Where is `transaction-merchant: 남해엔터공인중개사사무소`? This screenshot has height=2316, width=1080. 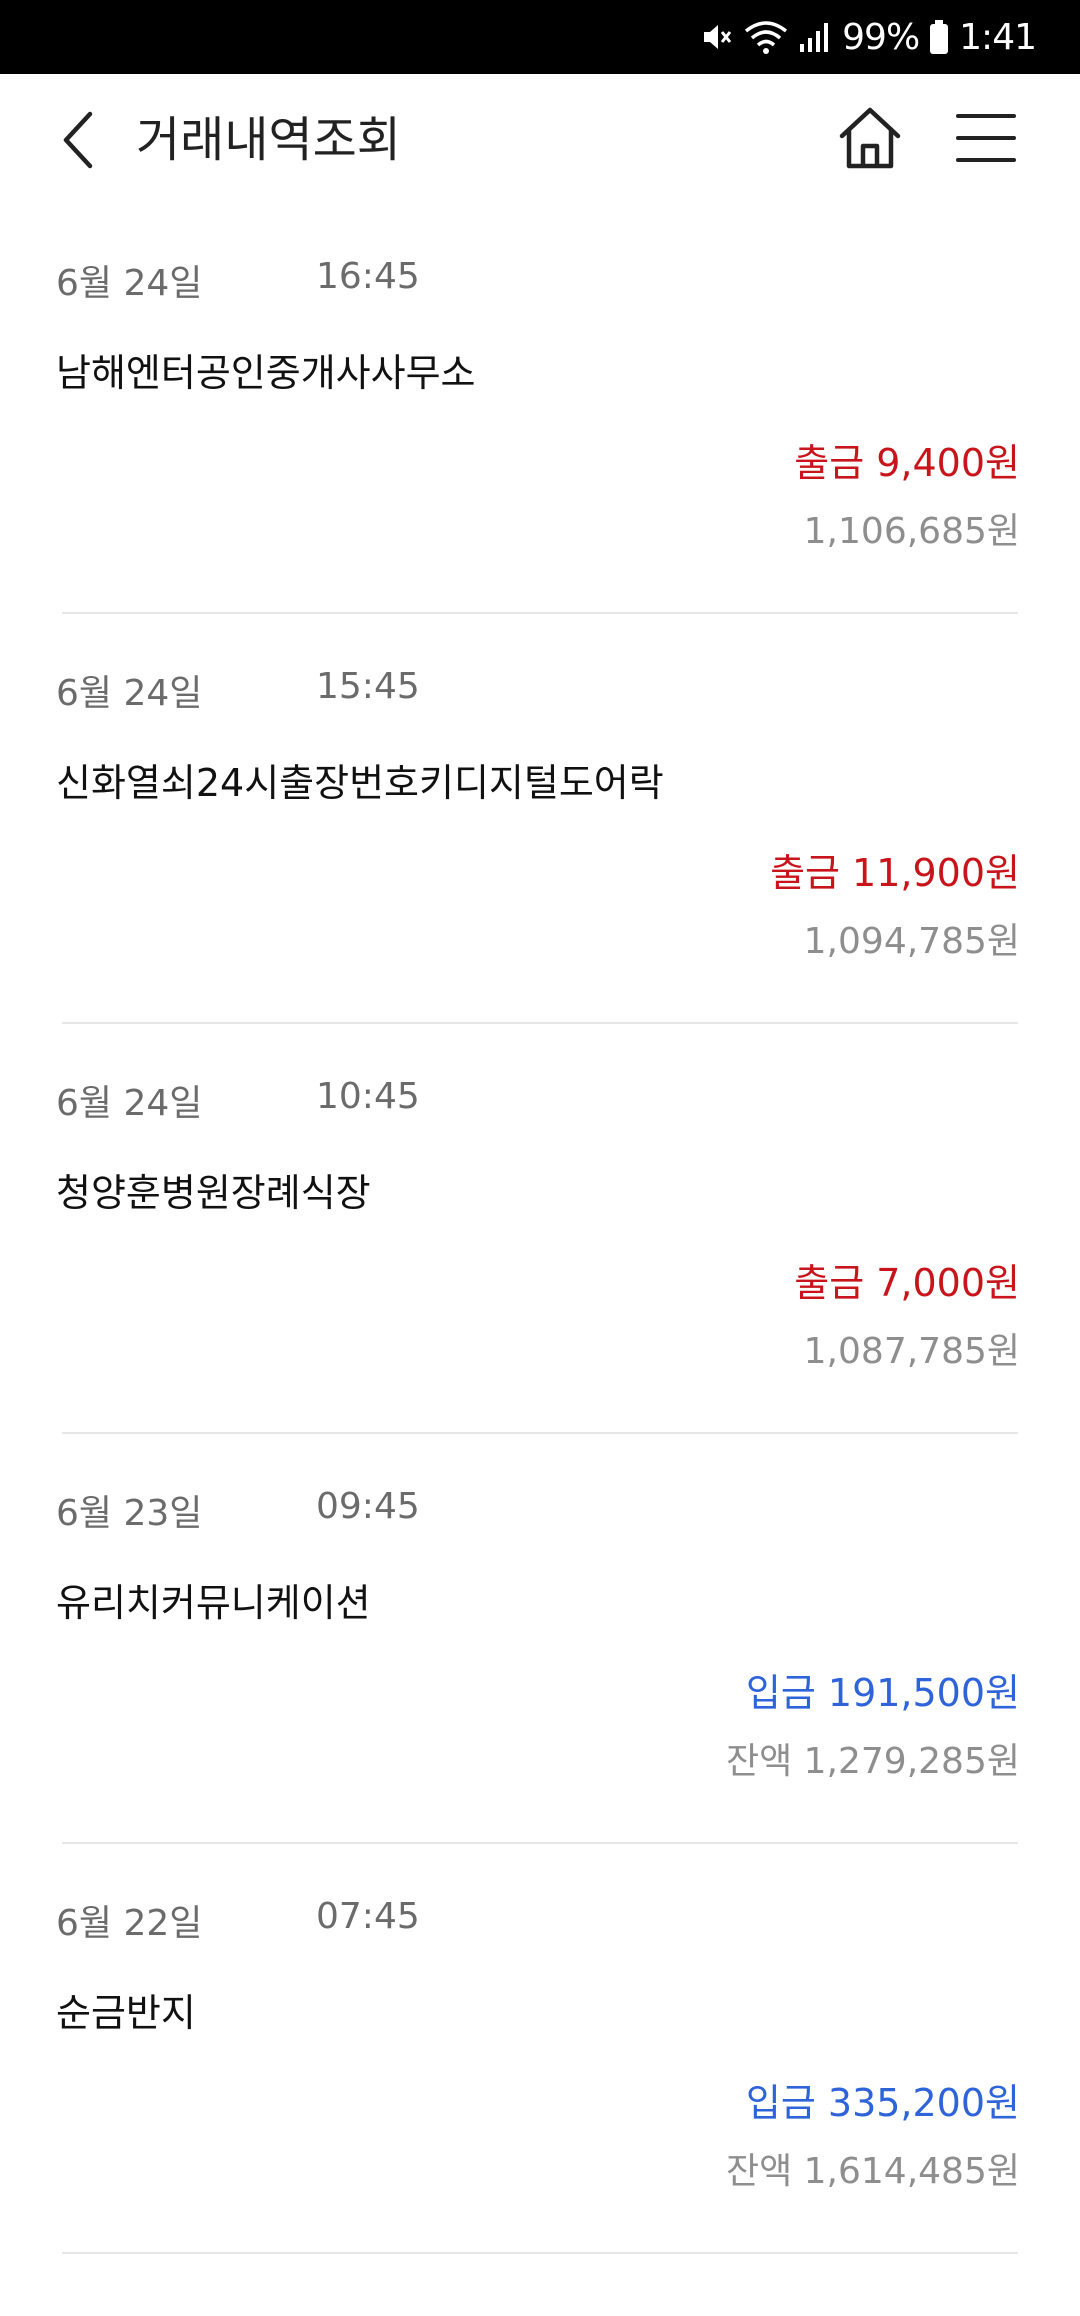
transaction-merchant: 남해엔터공인중개사사무소 is located at coordinates (266, 373).